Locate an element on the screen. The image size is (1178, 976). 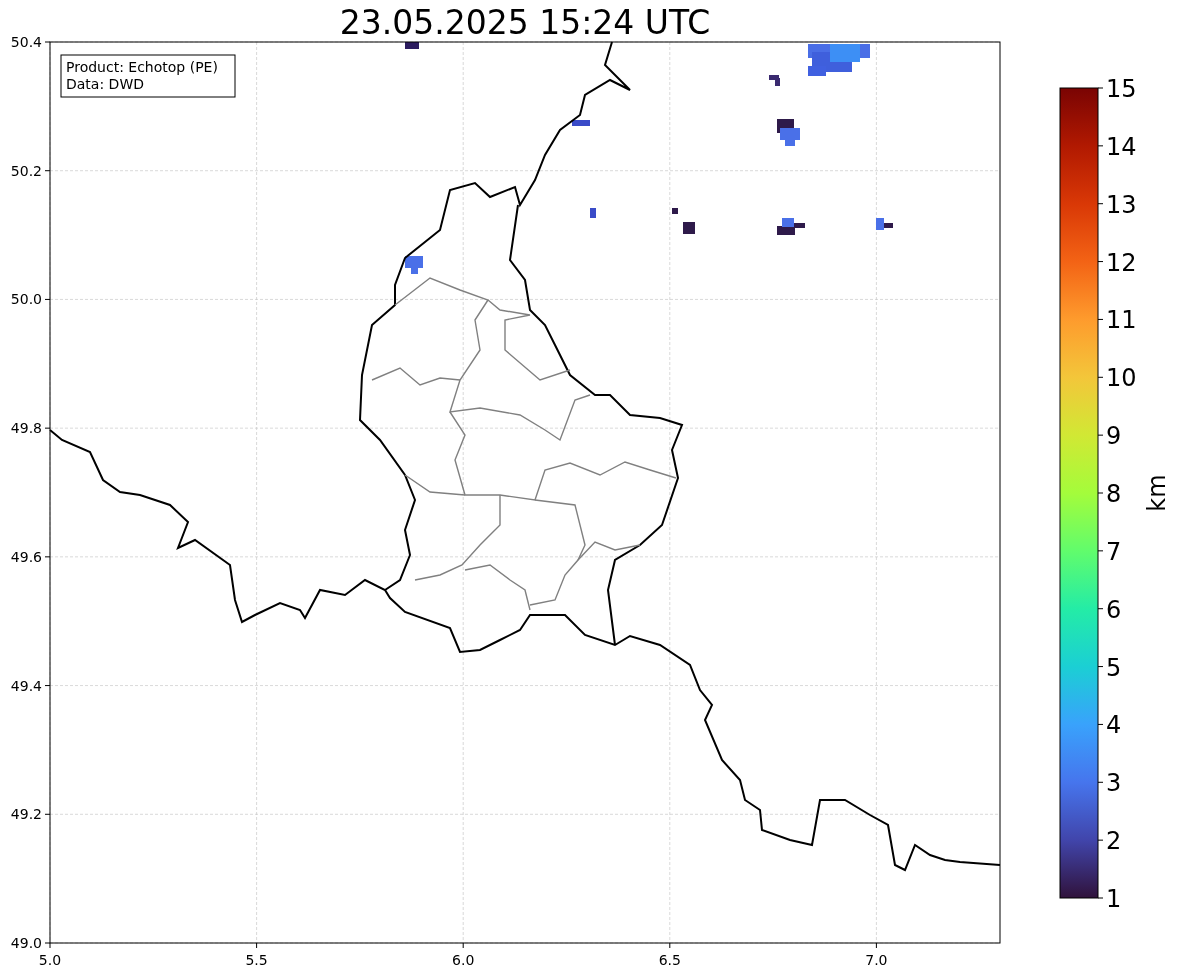
info-text: Product: Echotop (PE) is located at coordinates (142, 67).